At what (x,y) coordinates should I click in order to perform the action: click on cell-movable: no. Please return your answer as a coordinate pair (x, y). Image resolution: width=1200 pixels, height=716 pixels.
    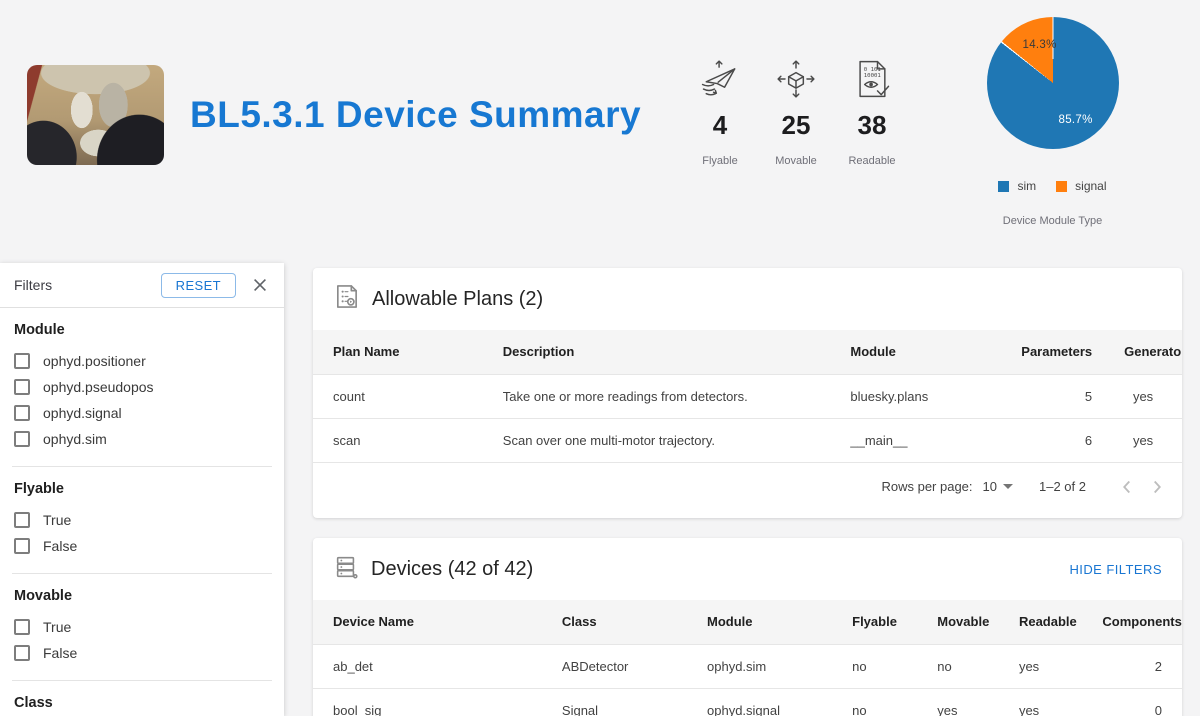
    Looking at the image, I should click on (962, 665).